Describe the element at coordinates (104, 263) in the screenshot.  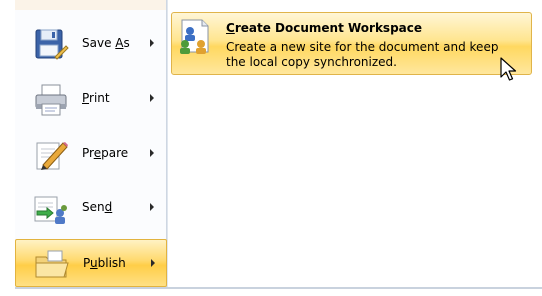
I see `menu-item-label: Publish` at that location.